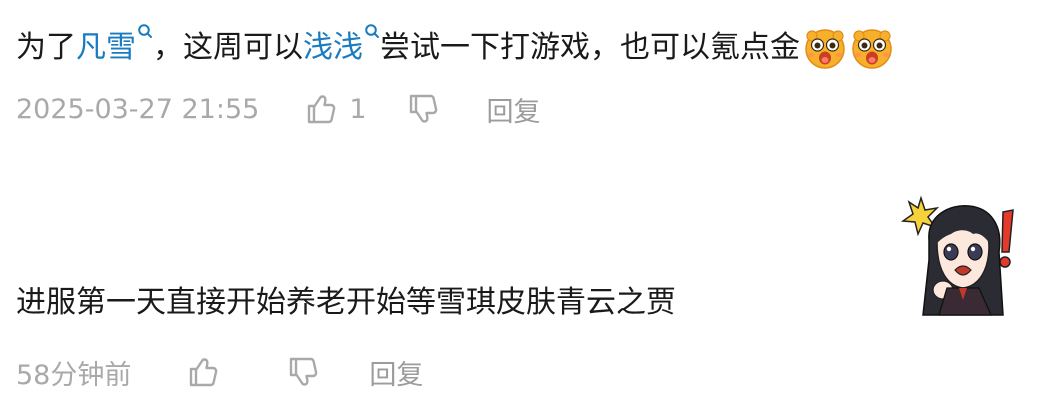 This screenshot has width=1061, height=419. Describe the element at coordinates (346, 302) in the screenshot. I see `comment-text: 进服第一天直接开始养老开始等雪琪皮肤青云之贾` at that location.